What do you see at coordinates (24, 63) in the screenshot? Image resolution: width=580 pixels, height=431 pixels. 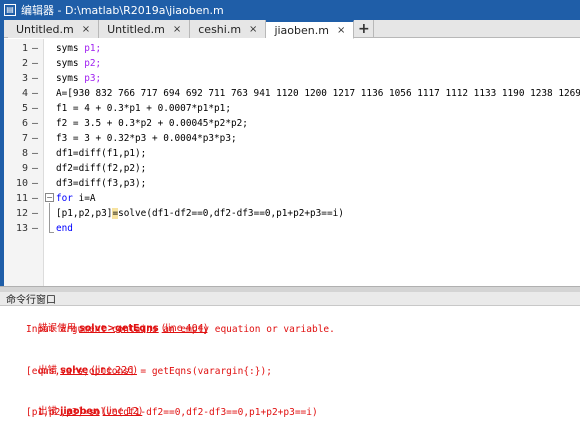 I see `line-number: 2` at bounding box center [24, 63].